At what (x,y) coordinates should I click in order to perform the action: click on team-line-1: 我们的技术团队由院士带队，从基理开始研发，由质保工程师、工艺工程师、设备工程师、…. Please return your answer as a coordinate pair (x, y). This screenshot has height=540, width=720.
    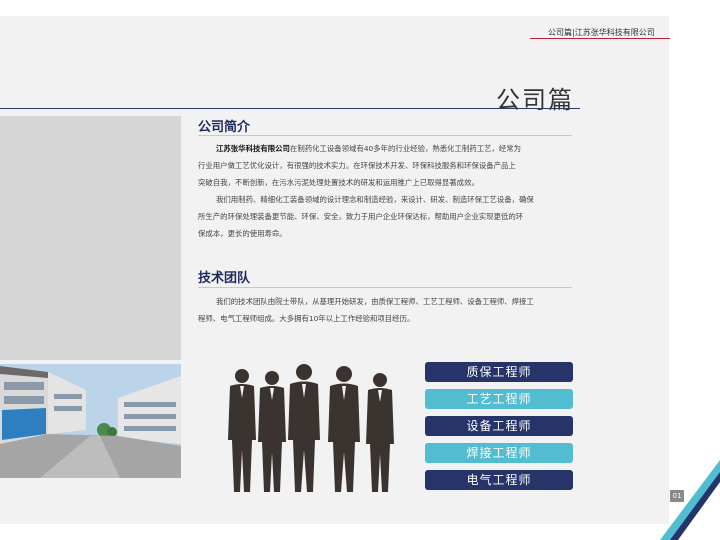
    Looking at the image, I should click on (375, 301).